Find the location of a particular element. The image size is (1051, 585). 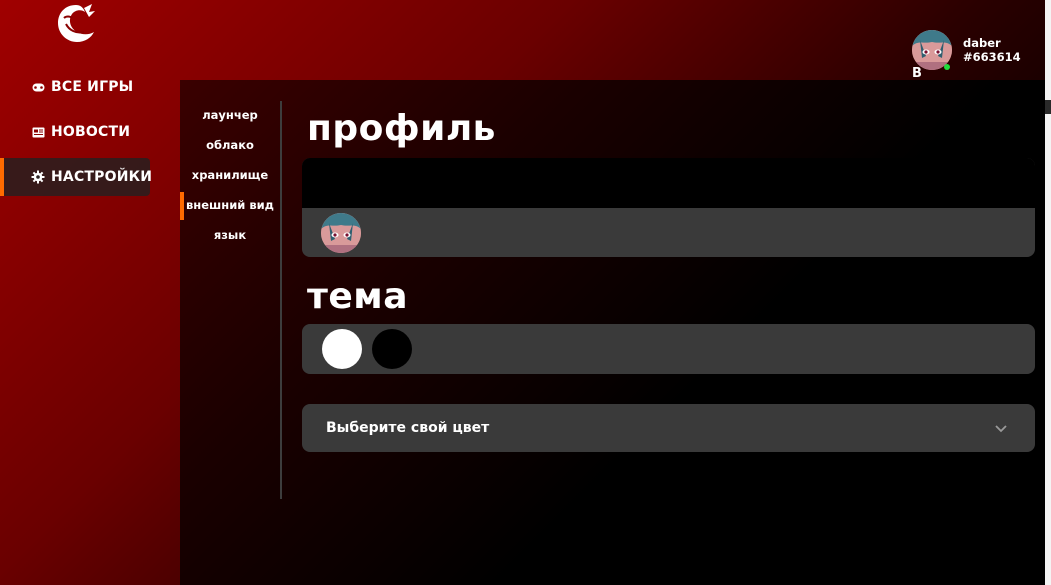

subnav-cloud: облако is located at coordinates (230, 145).